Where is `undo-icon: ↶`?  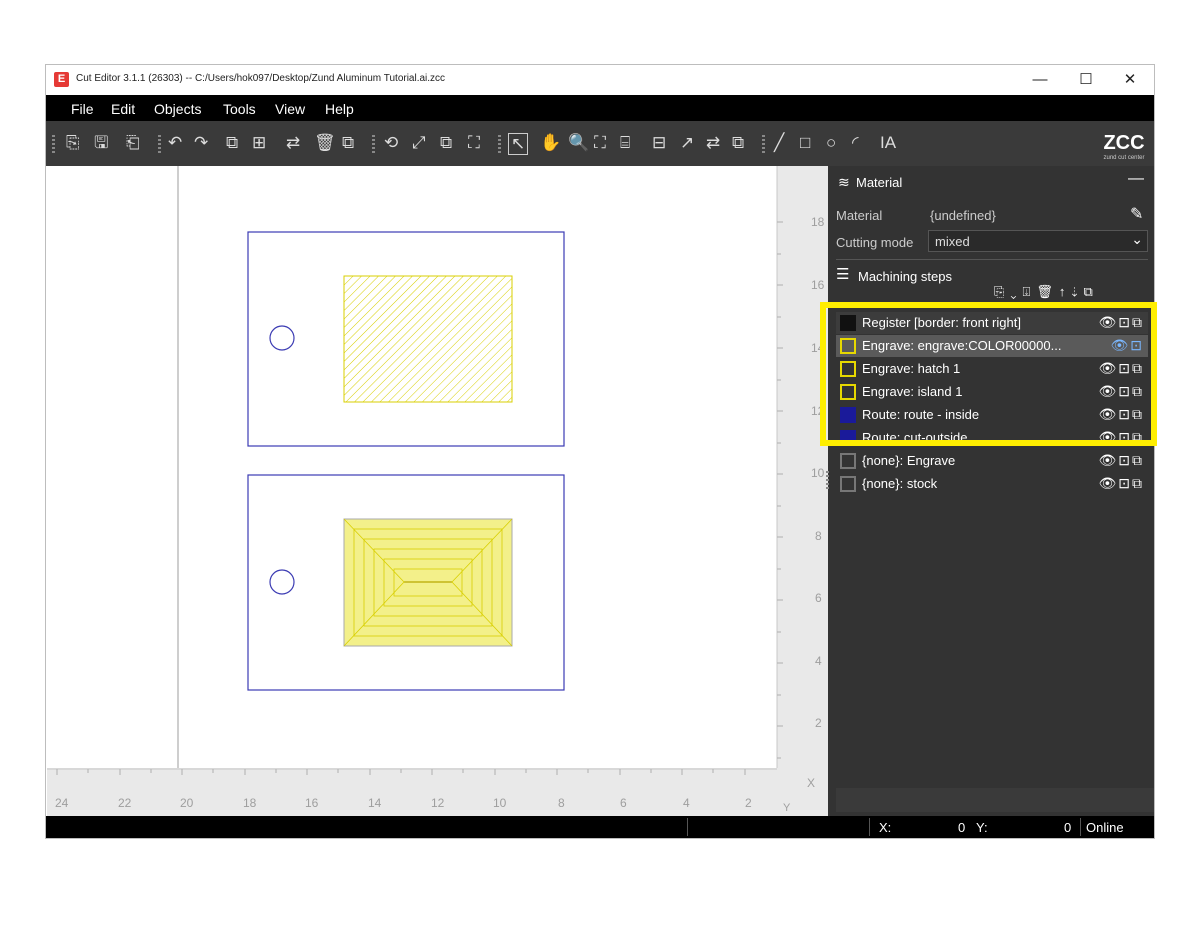
undo-icon: ↶ is located at coordinates (175, 143).